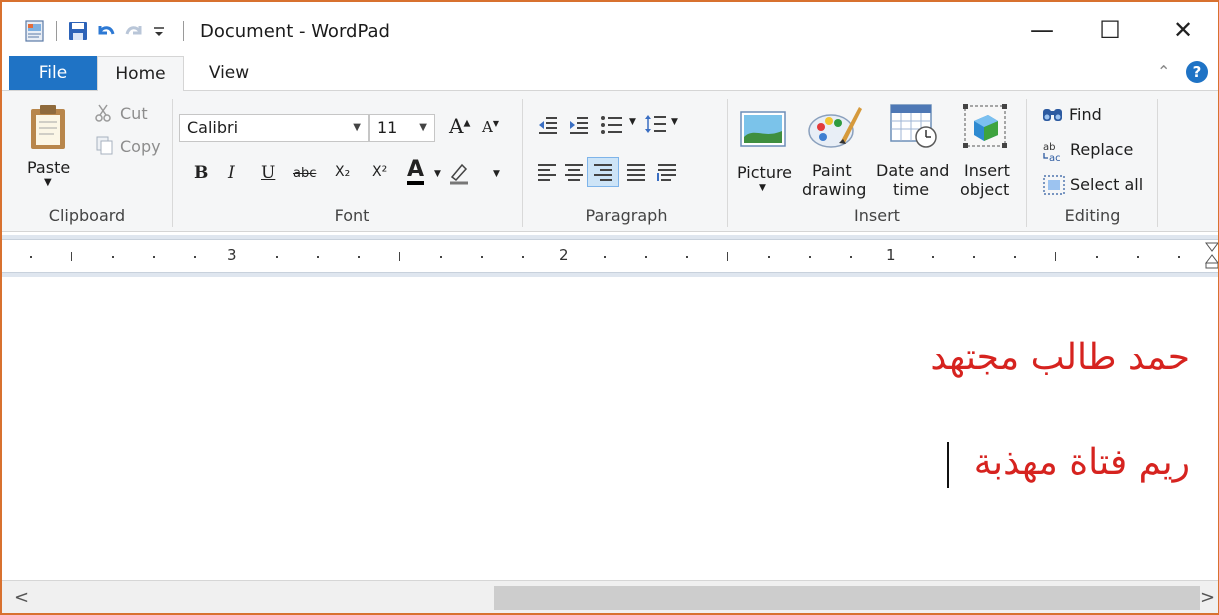 This screenshot has width=1219, height=615. What do you see at coordinates (914, 128) in the screenshot?
I see `date-time-icon` at bounding box center [914, 128].